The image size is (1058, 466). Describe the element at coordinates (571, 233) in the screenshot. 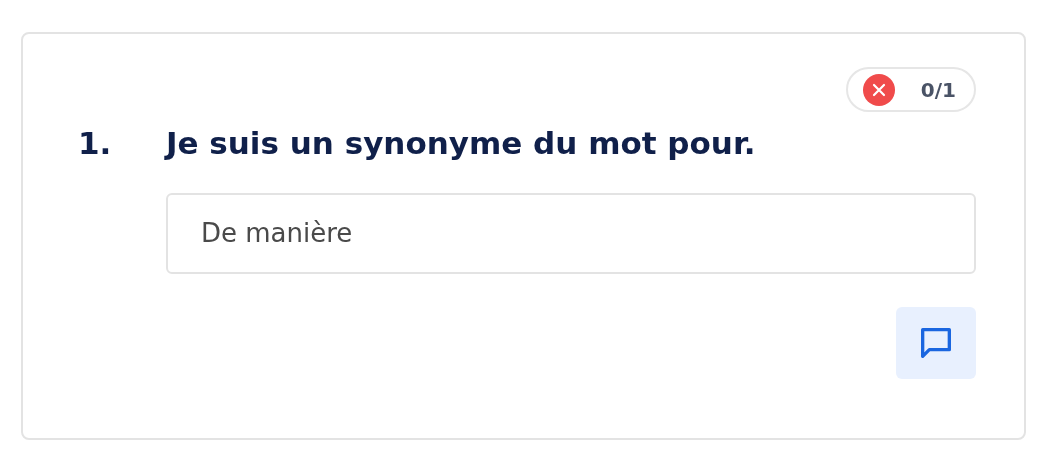

I see `answer-field: De manière` at that location.